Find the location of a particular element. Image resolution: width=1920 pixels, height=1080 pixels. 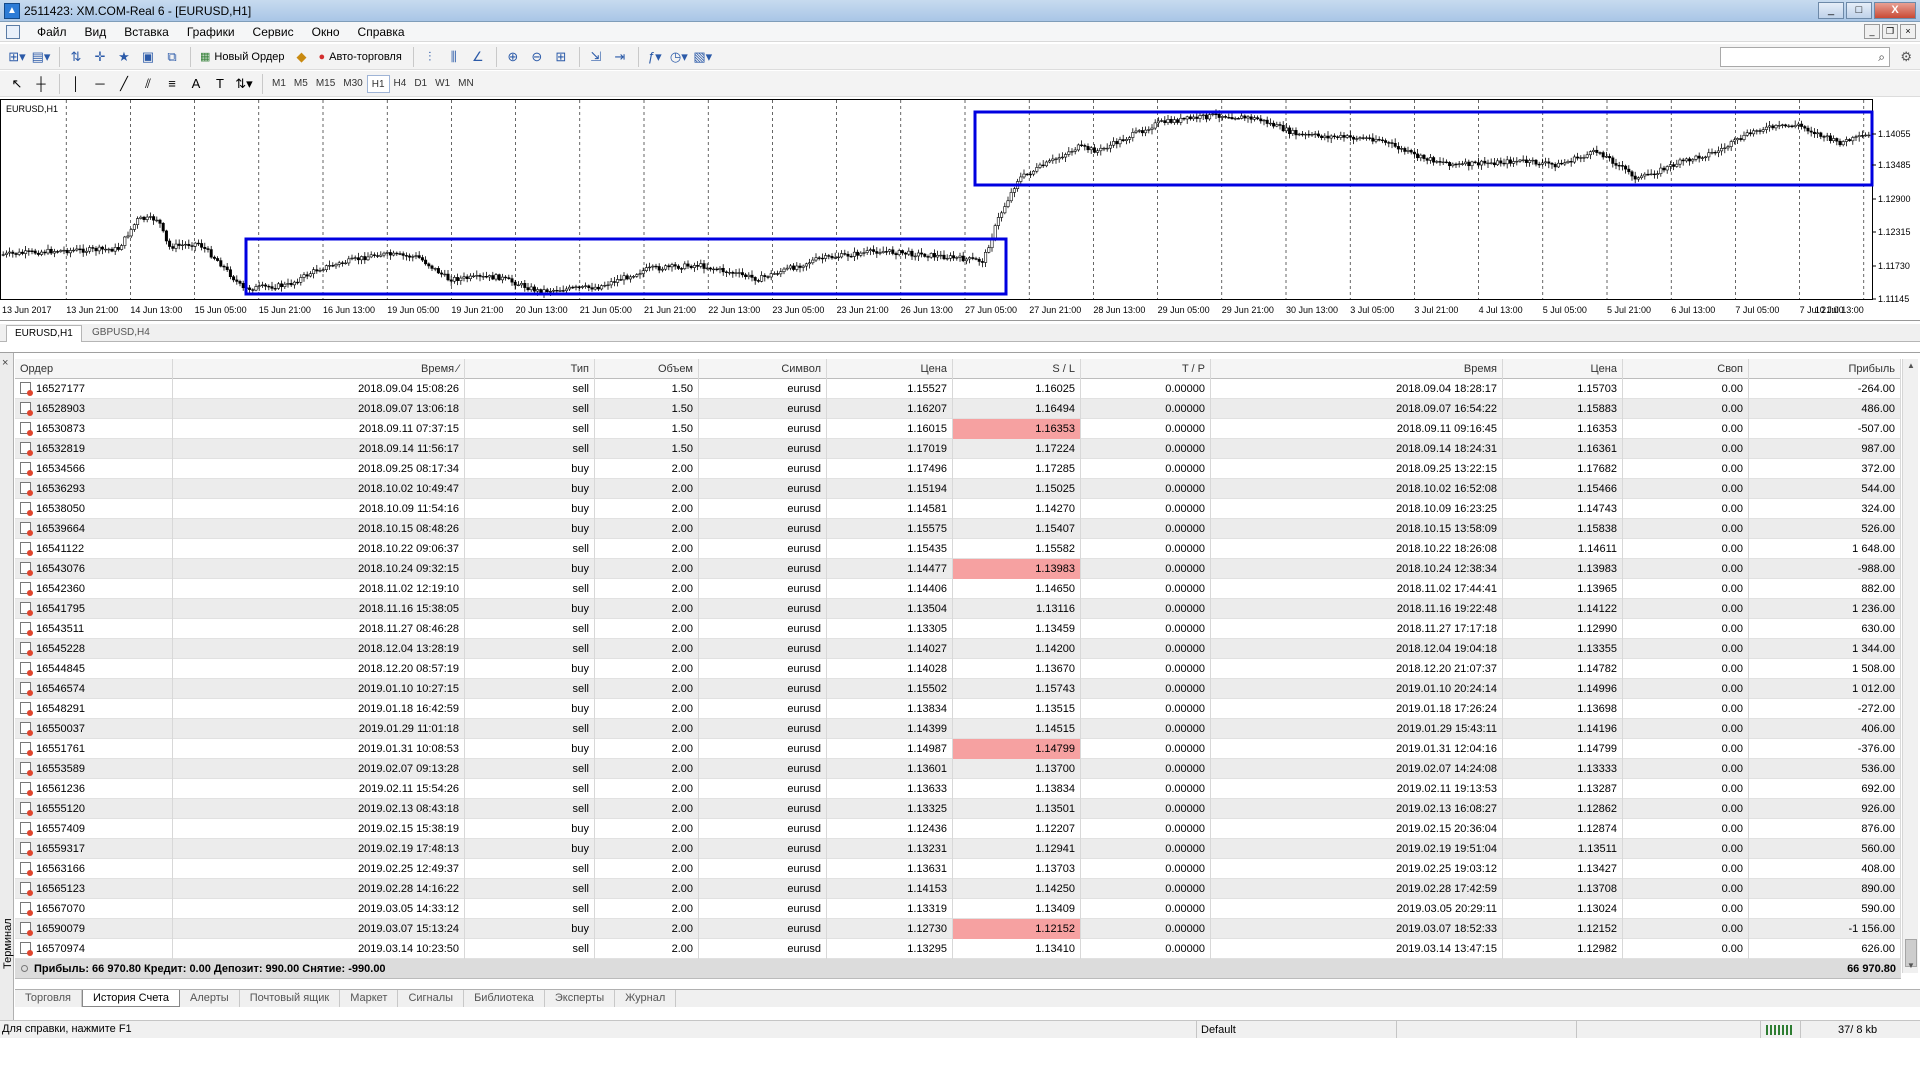

chart-minimize-button: _ is located at coordinates (1872, 31).